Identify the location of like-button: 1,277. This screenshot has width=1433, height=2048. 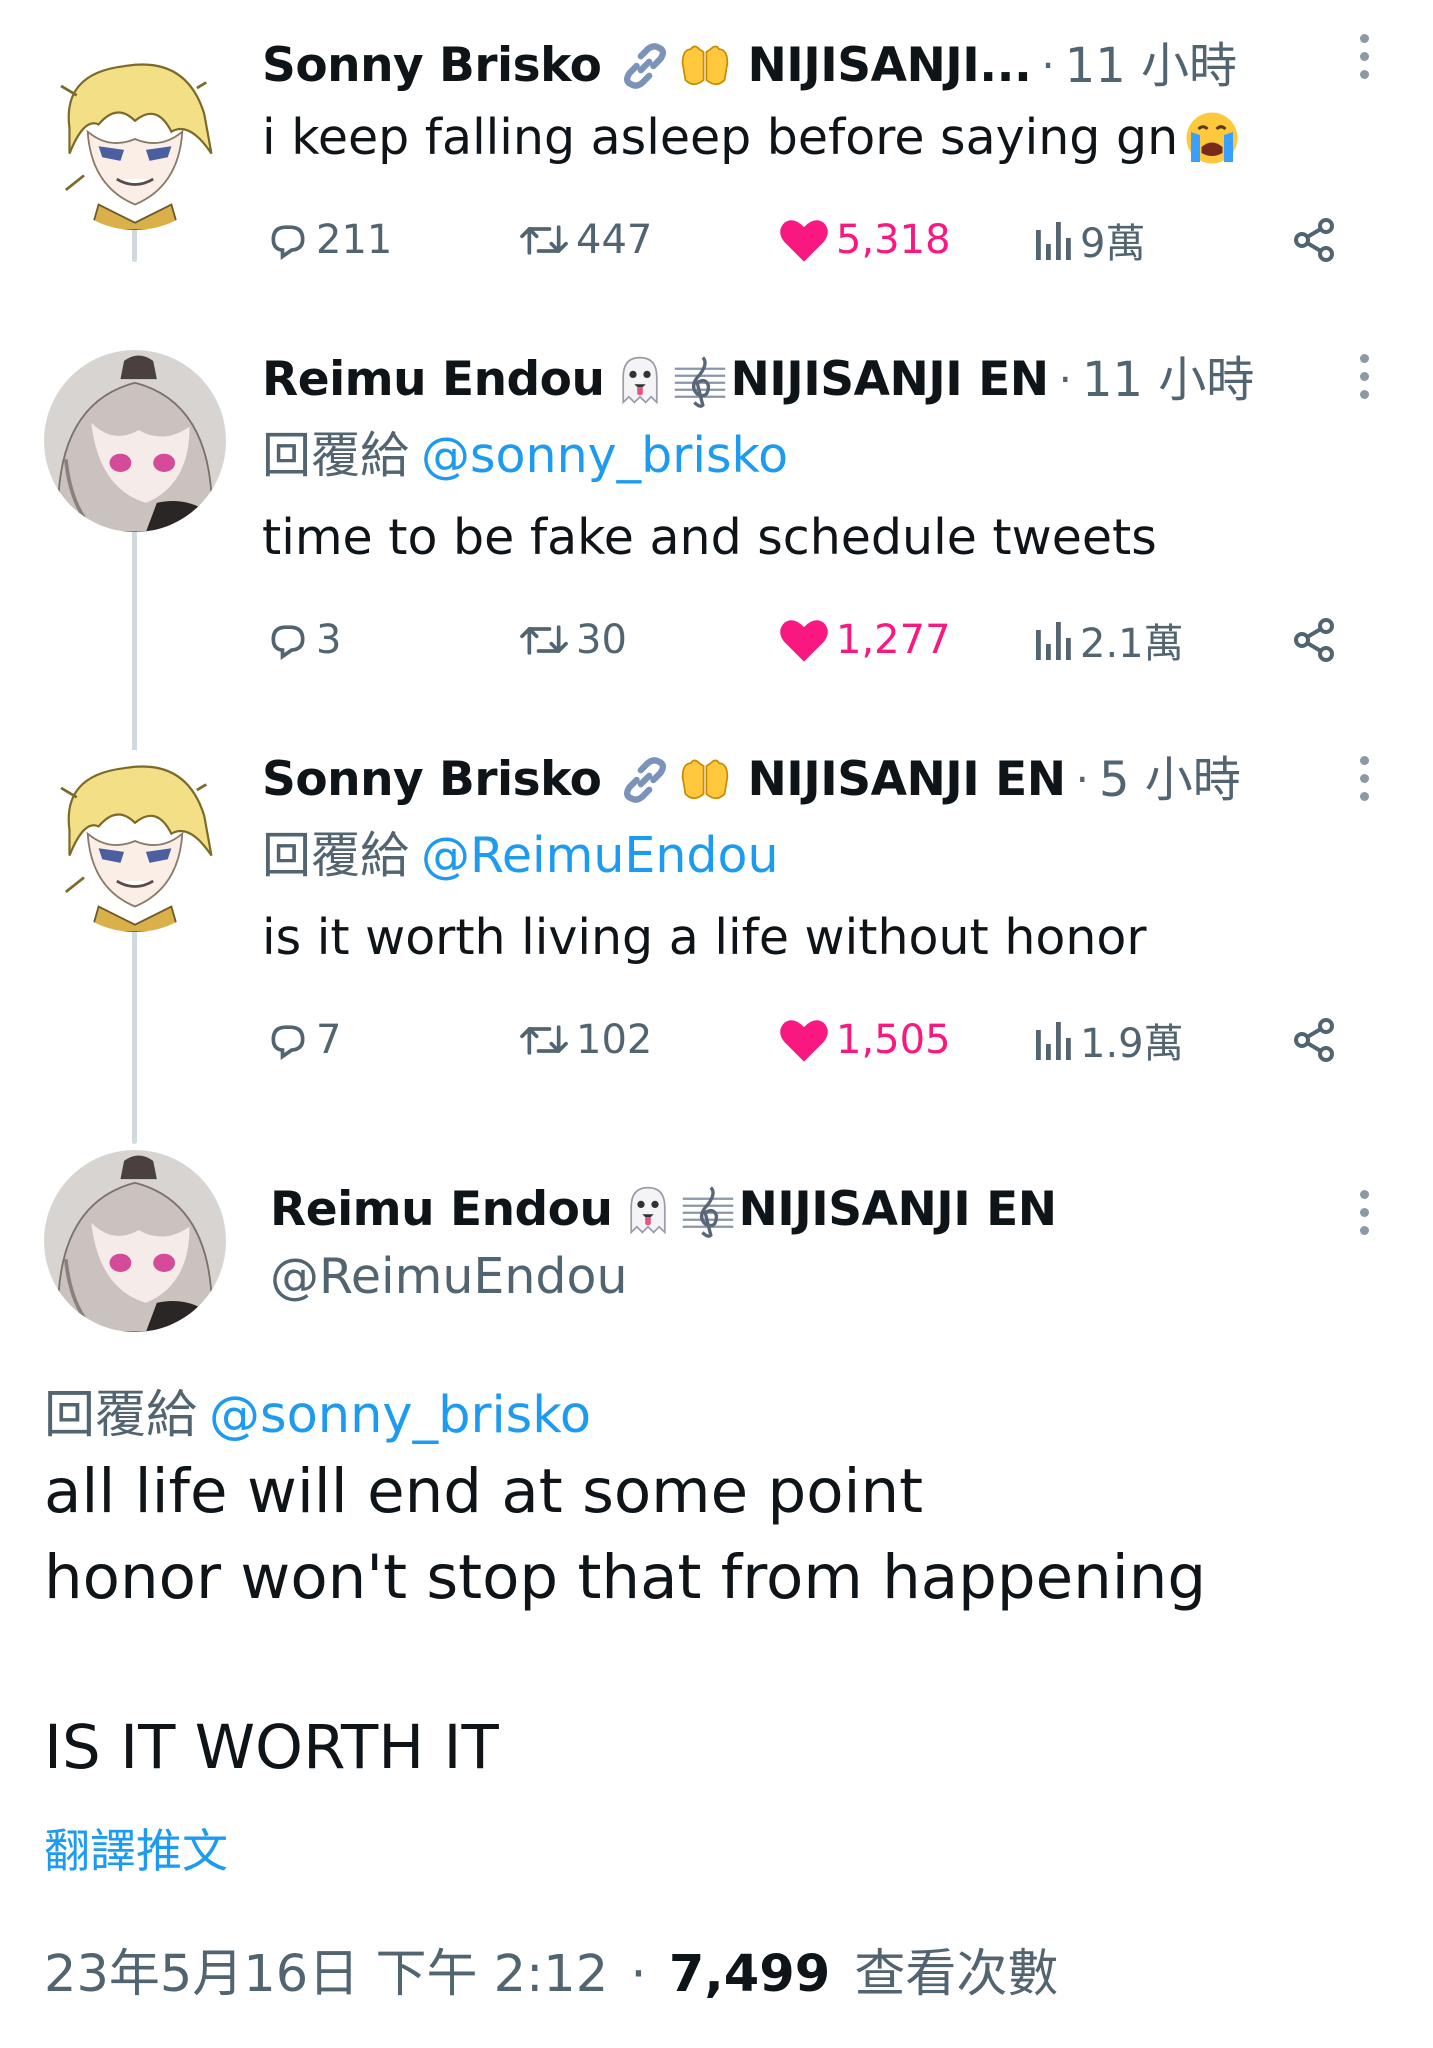
(864, 640).